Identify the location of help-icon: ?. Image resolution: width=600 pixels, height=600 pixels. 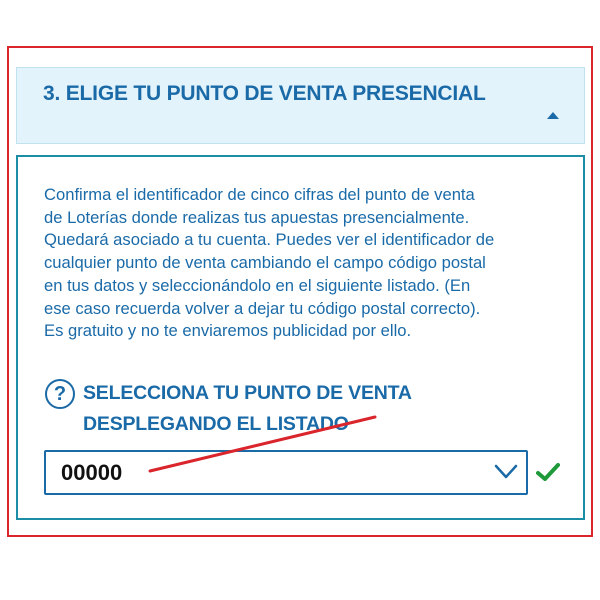
(60, 394).